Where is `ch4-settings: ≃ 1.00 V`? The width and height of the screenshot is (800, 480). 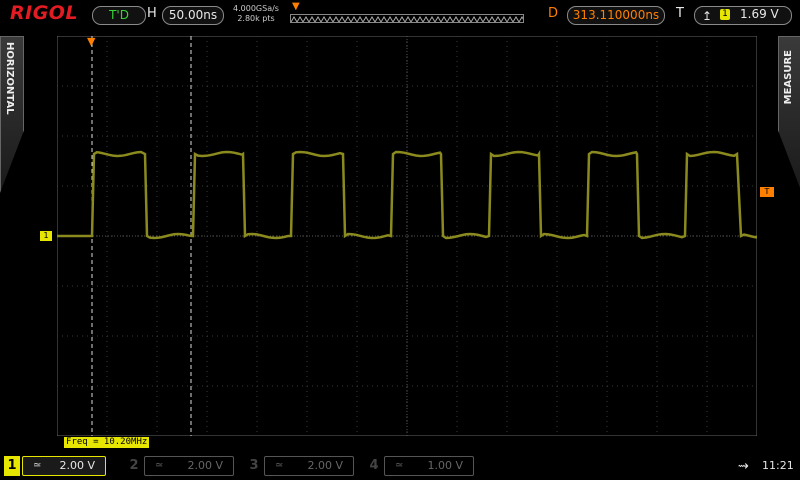 ch4-settings: ≃ 1.00 V is located at coordinates (429, 466).